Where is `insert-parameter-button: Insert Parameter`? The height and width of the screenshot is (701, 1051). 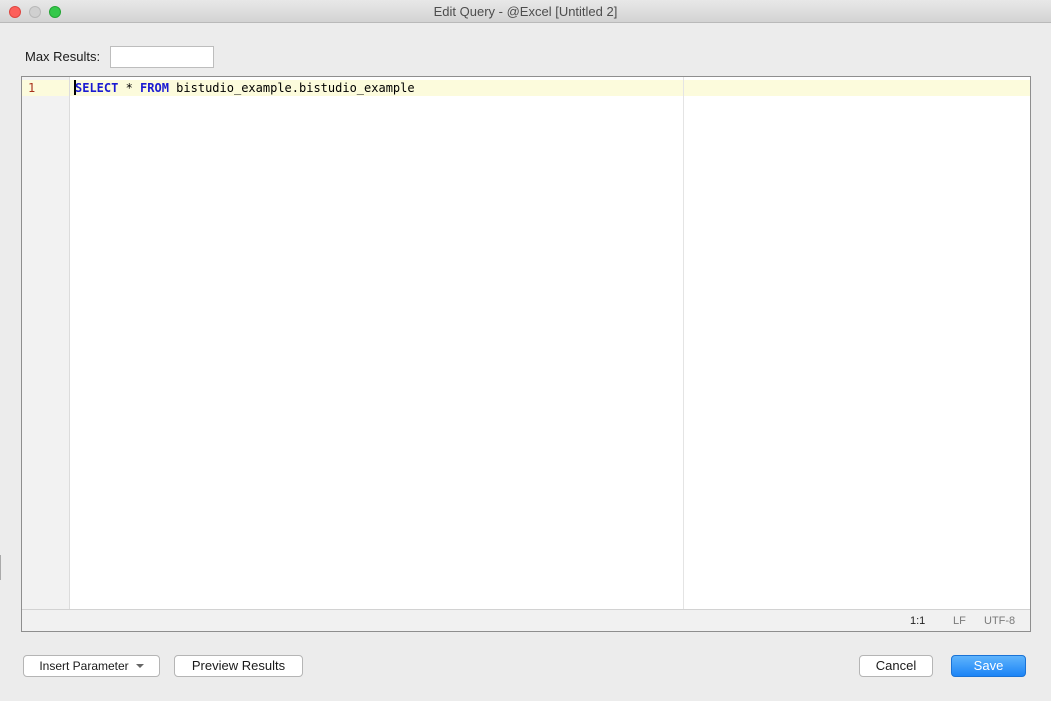 insert-parameter-button: Insert Parameter is located at coordinates (91, 666).